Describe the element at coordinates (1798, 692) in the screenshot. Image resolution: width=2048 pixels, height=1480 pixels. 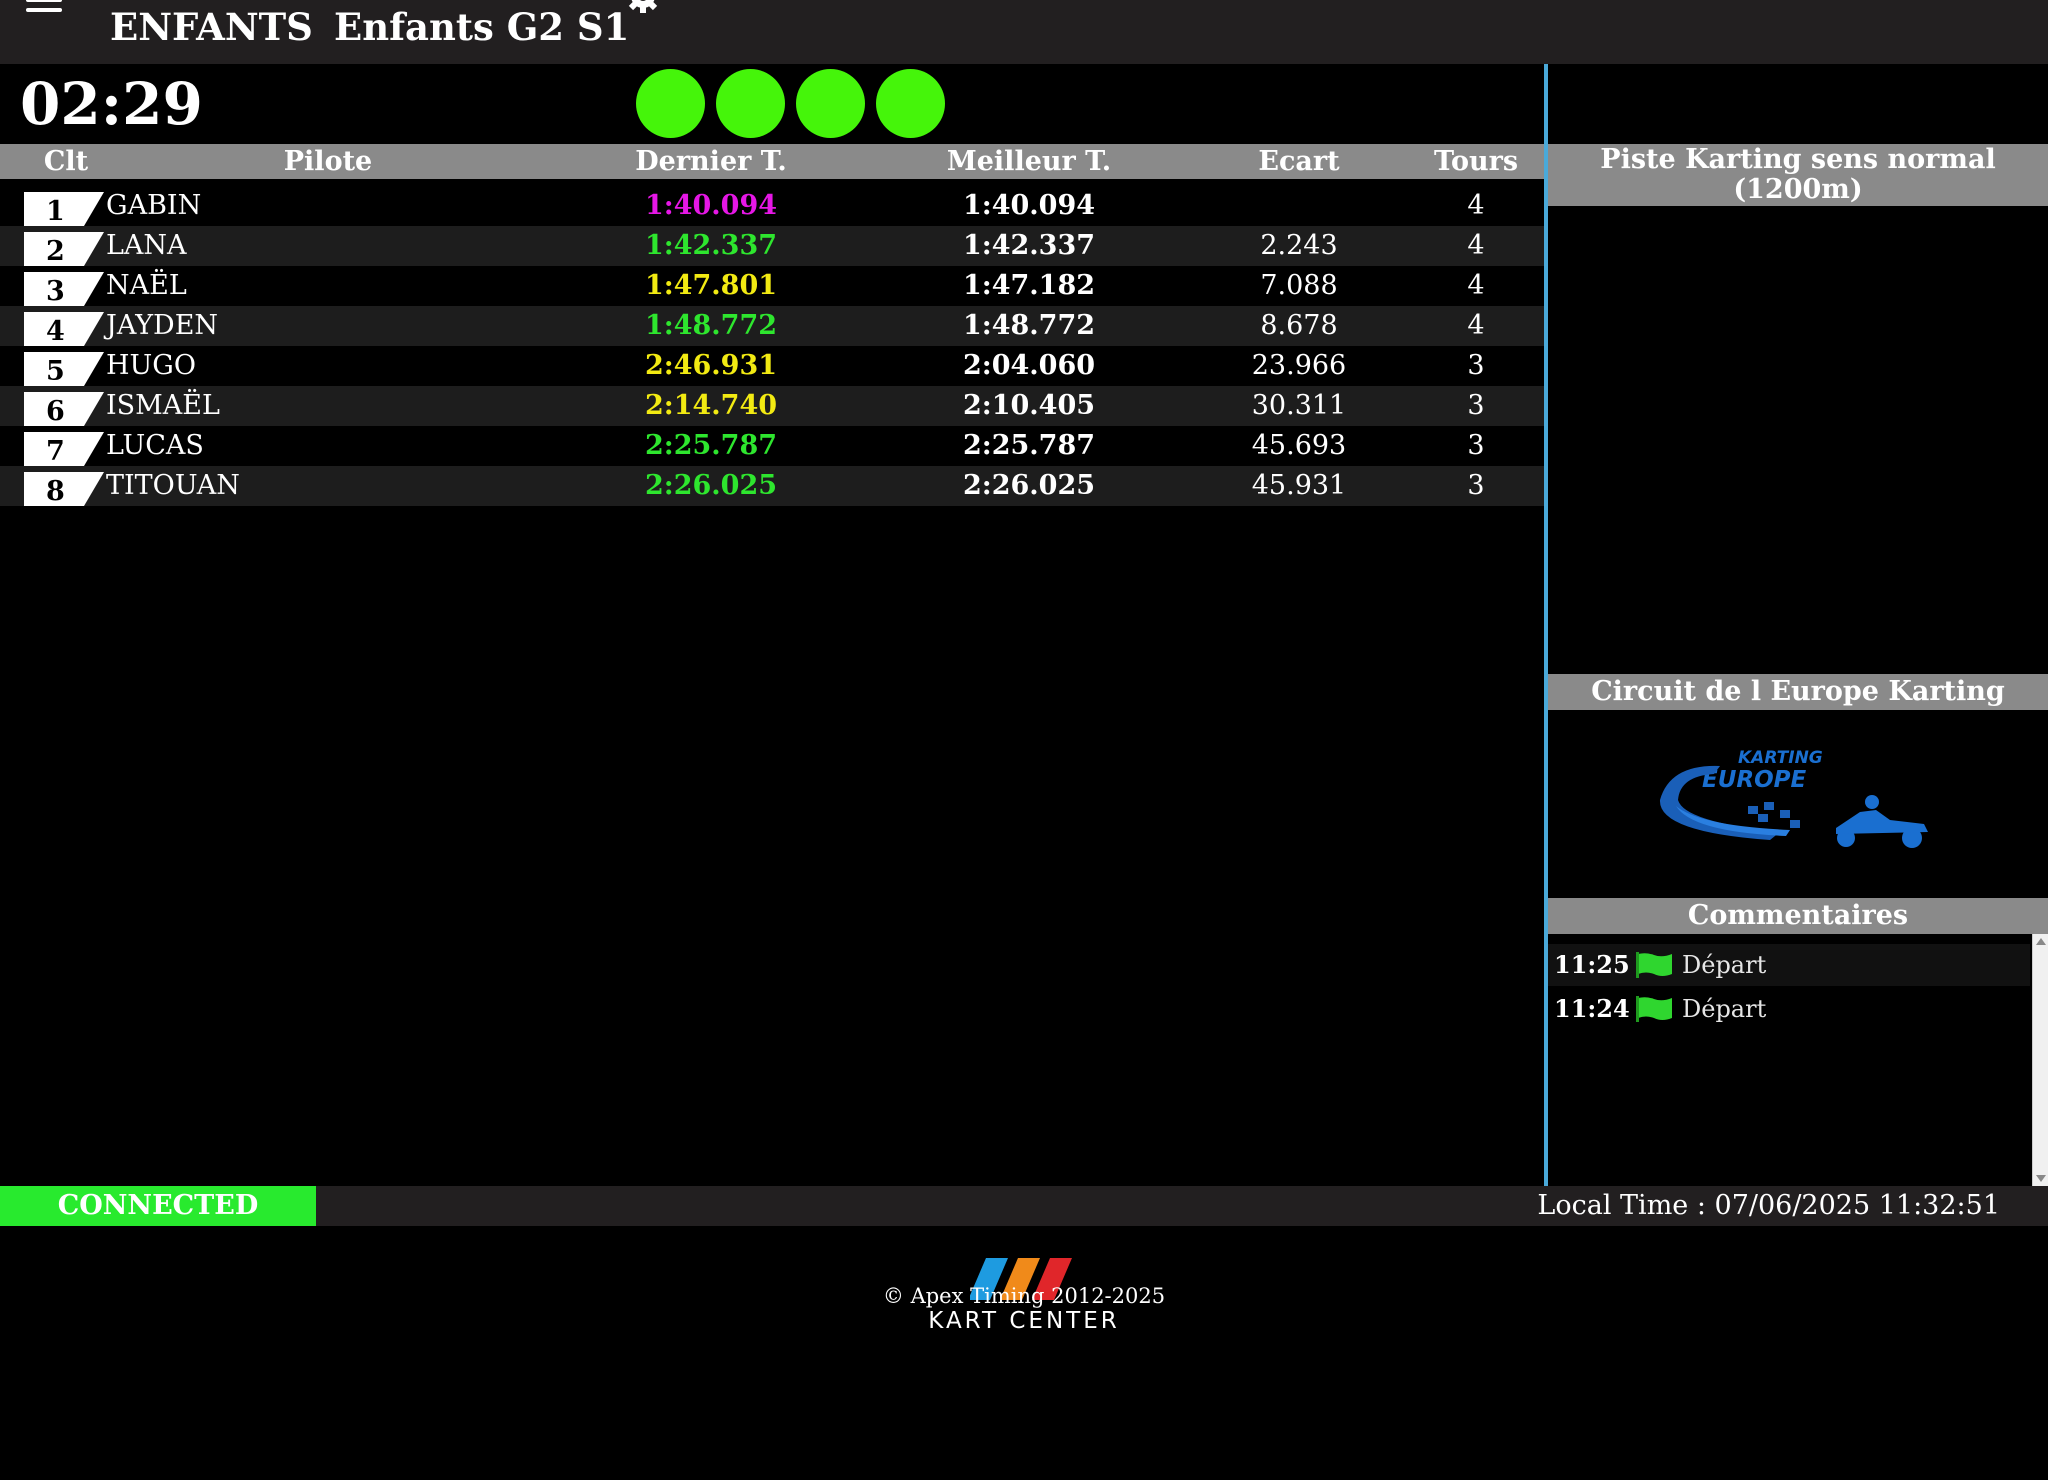
I see `circuit-title: Circuit de l Europe Karting` at that location.